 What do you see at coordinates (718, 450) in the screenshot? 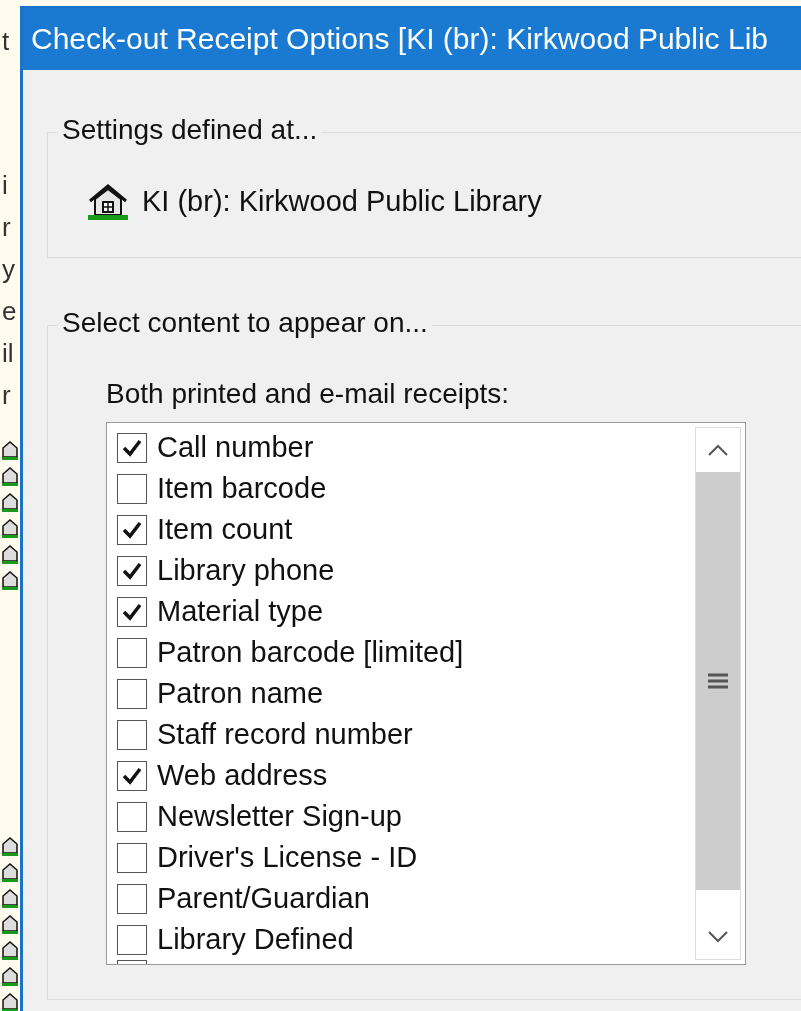
I see `chevron-up-icon` at bounding box center [718, 450].